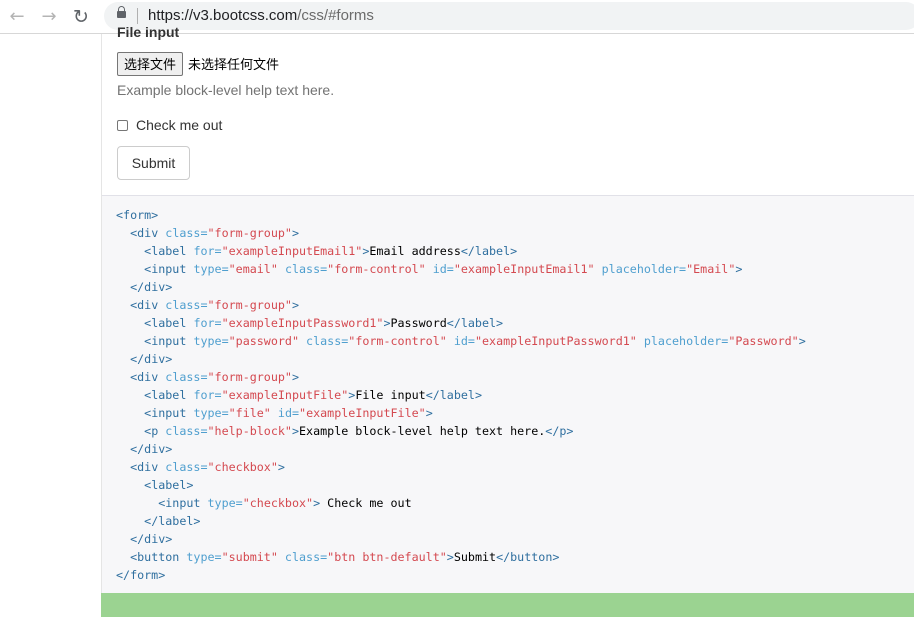 The height and width of the screenshot is (617, 914). I want to click on forward-arrow-icon: →, so click(49, 16).